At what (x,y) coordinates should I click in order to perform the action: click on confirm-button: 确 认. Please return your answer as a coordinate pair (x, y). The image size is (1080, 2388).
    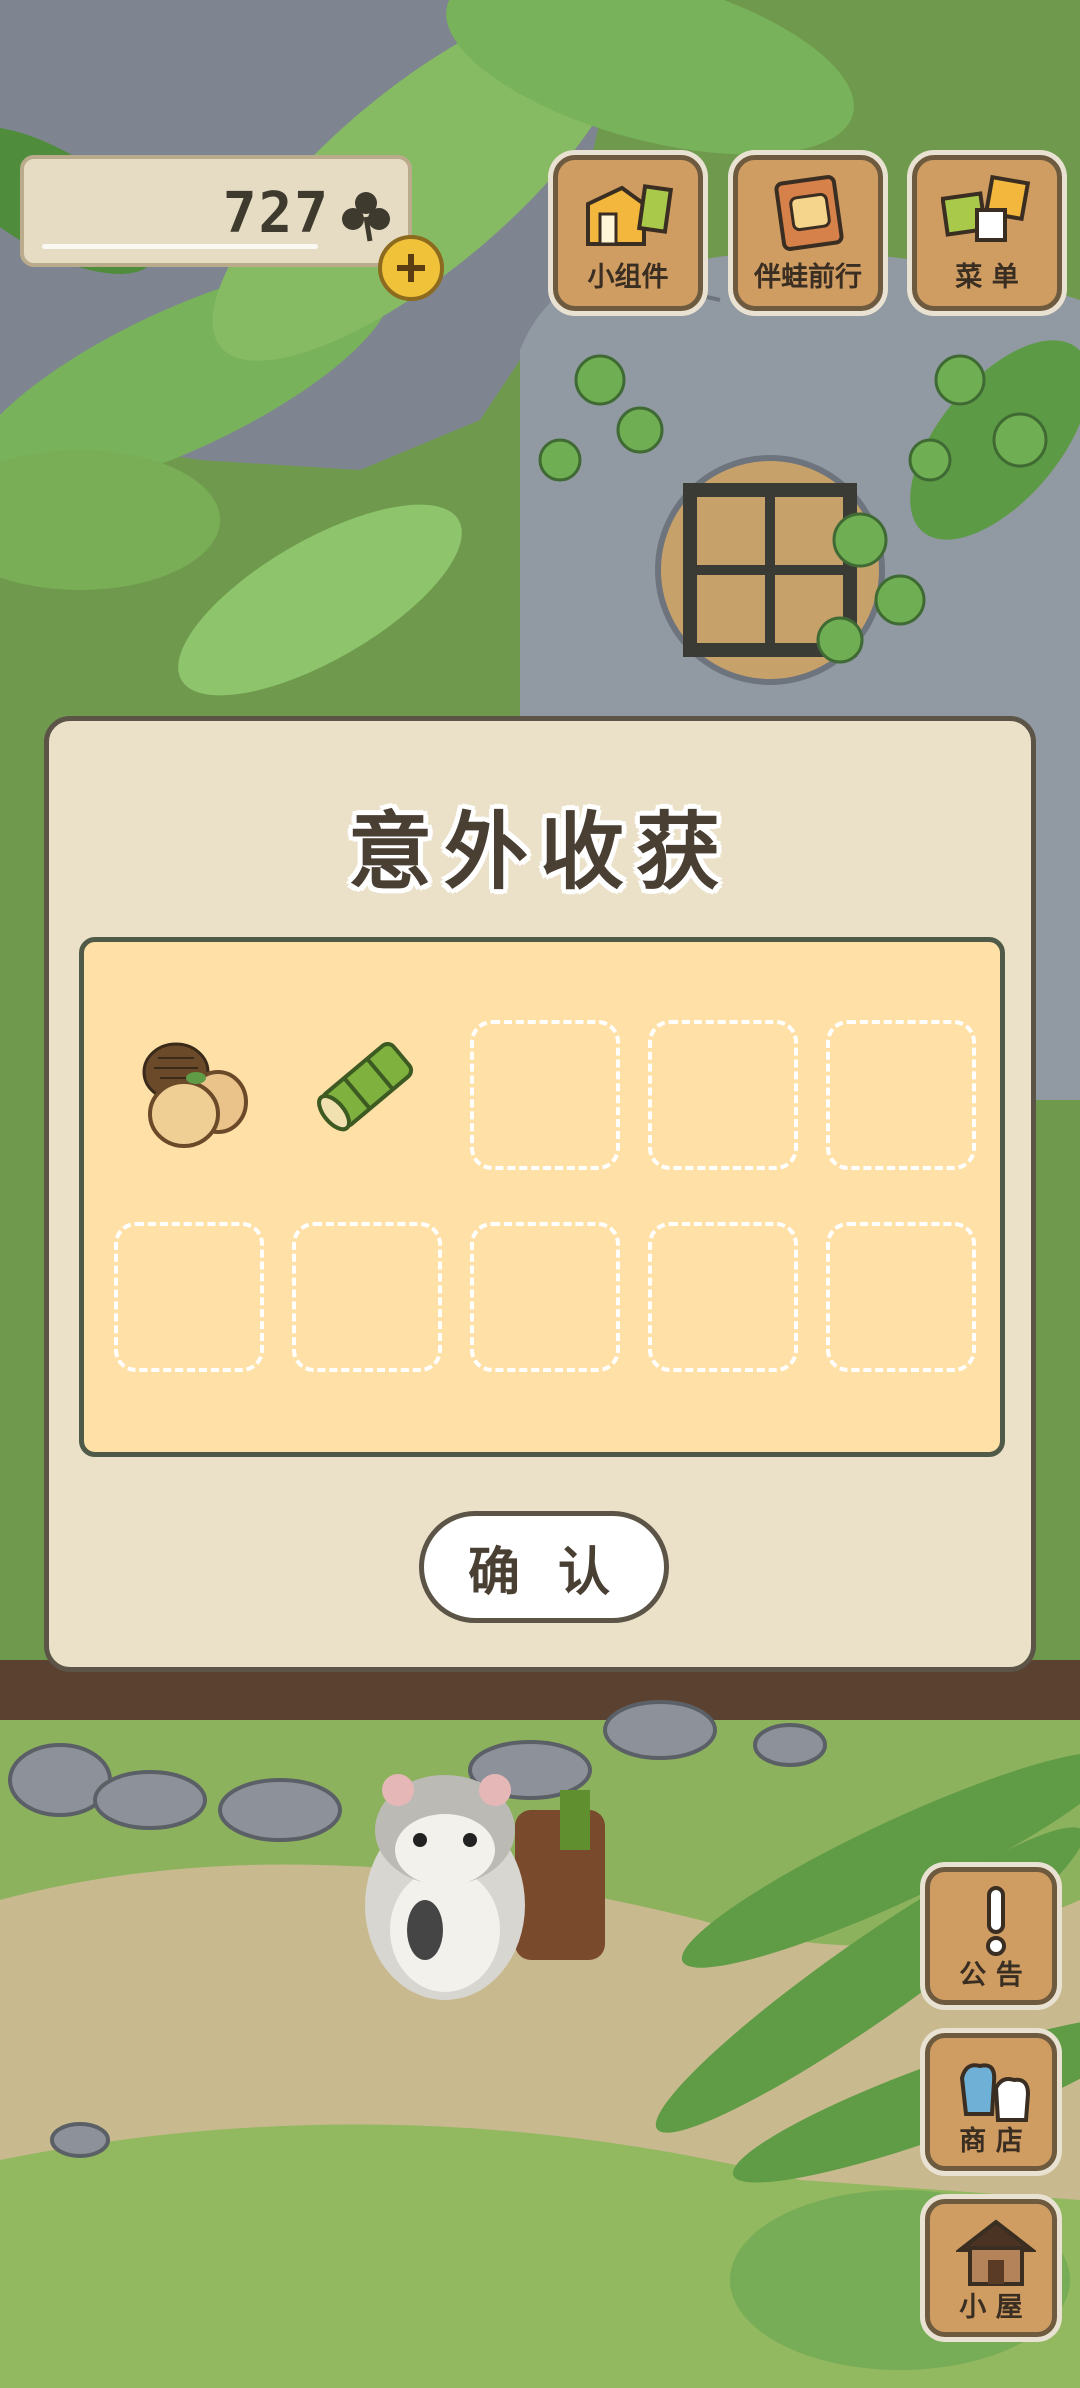
    Looking at the image, I should click on (544, 1567).